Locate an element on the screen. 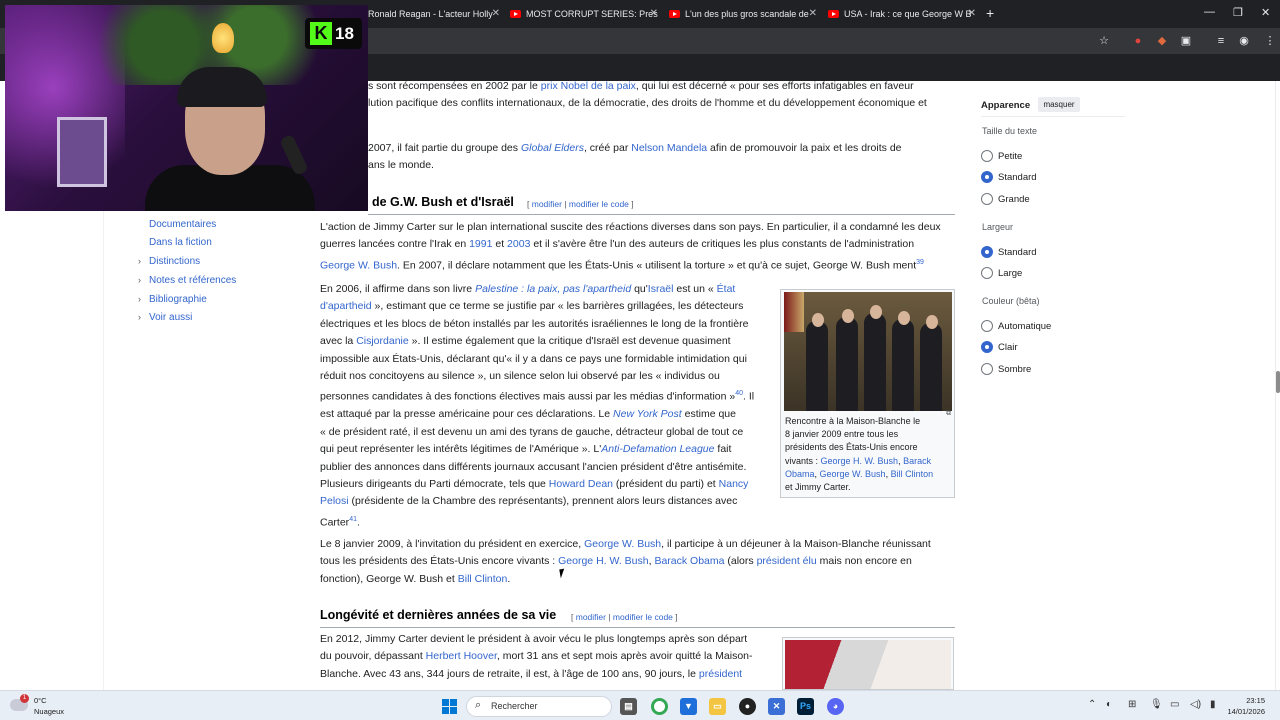 The width and height of the screenshot is (1280, 720). reference-39: 39 is located at coordinates (920, 262).